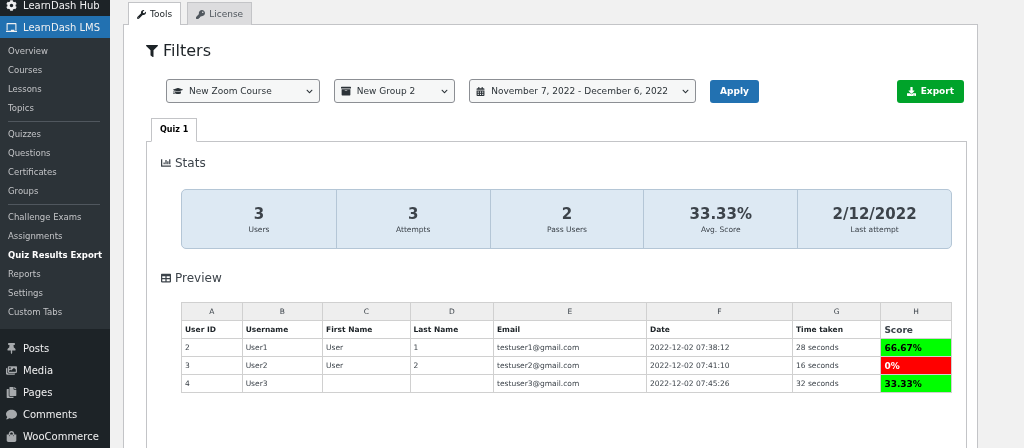  What do you see at coordinates (55, 392) in the screenshot?
I see `sidebar-item: Pages` at bounding box center [55, 392].